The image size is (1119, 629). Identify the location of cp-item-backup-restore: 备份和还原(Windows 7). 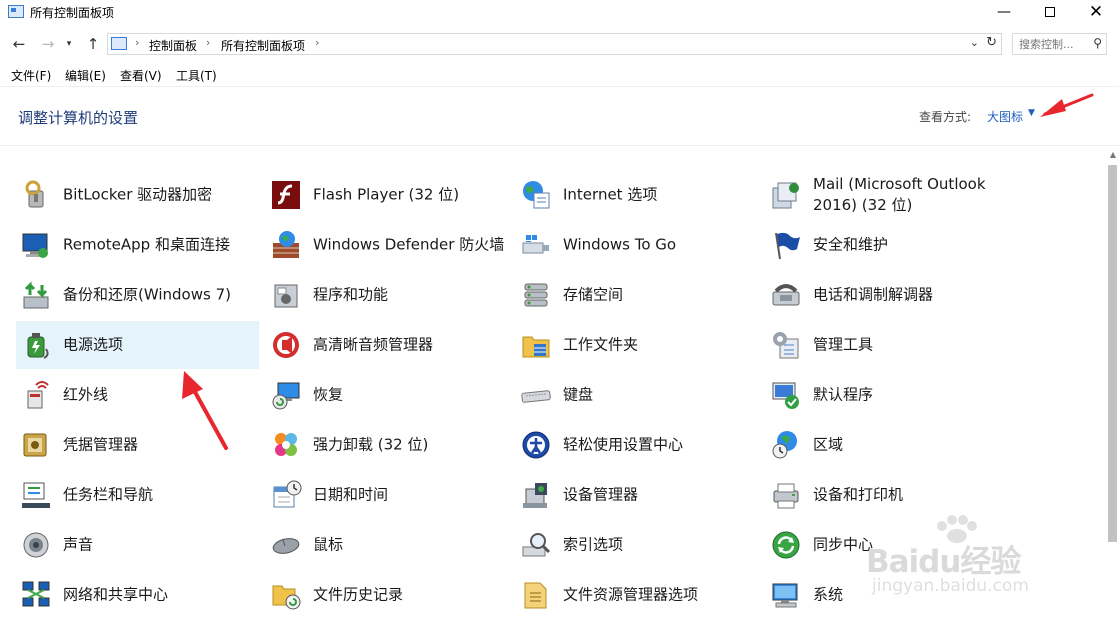
(137, 295).